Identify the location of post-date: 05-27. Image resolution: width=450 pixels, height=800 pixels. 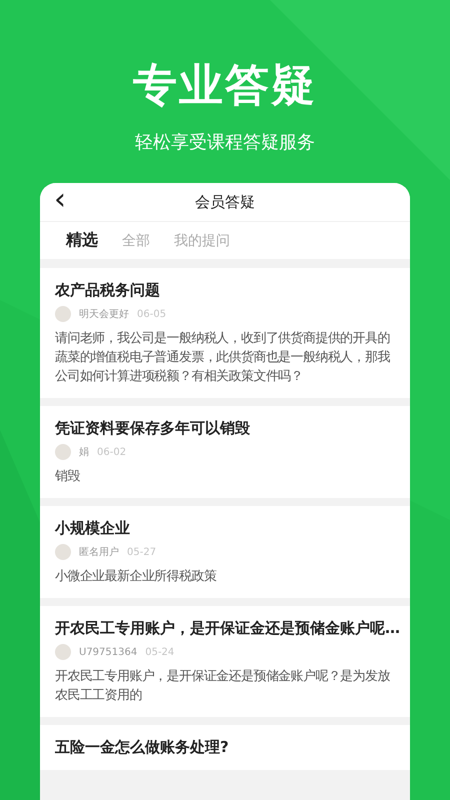
(141, 552).